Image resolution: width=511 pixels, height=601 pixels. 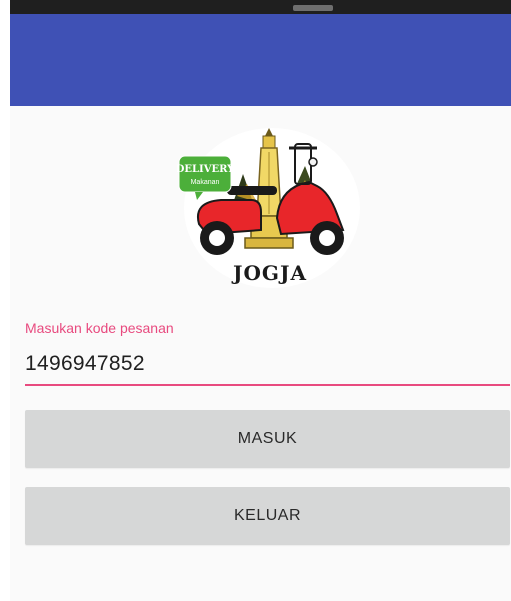 I want to click on logo-badge-title: DELIVERY, so click(x=206, y=169).